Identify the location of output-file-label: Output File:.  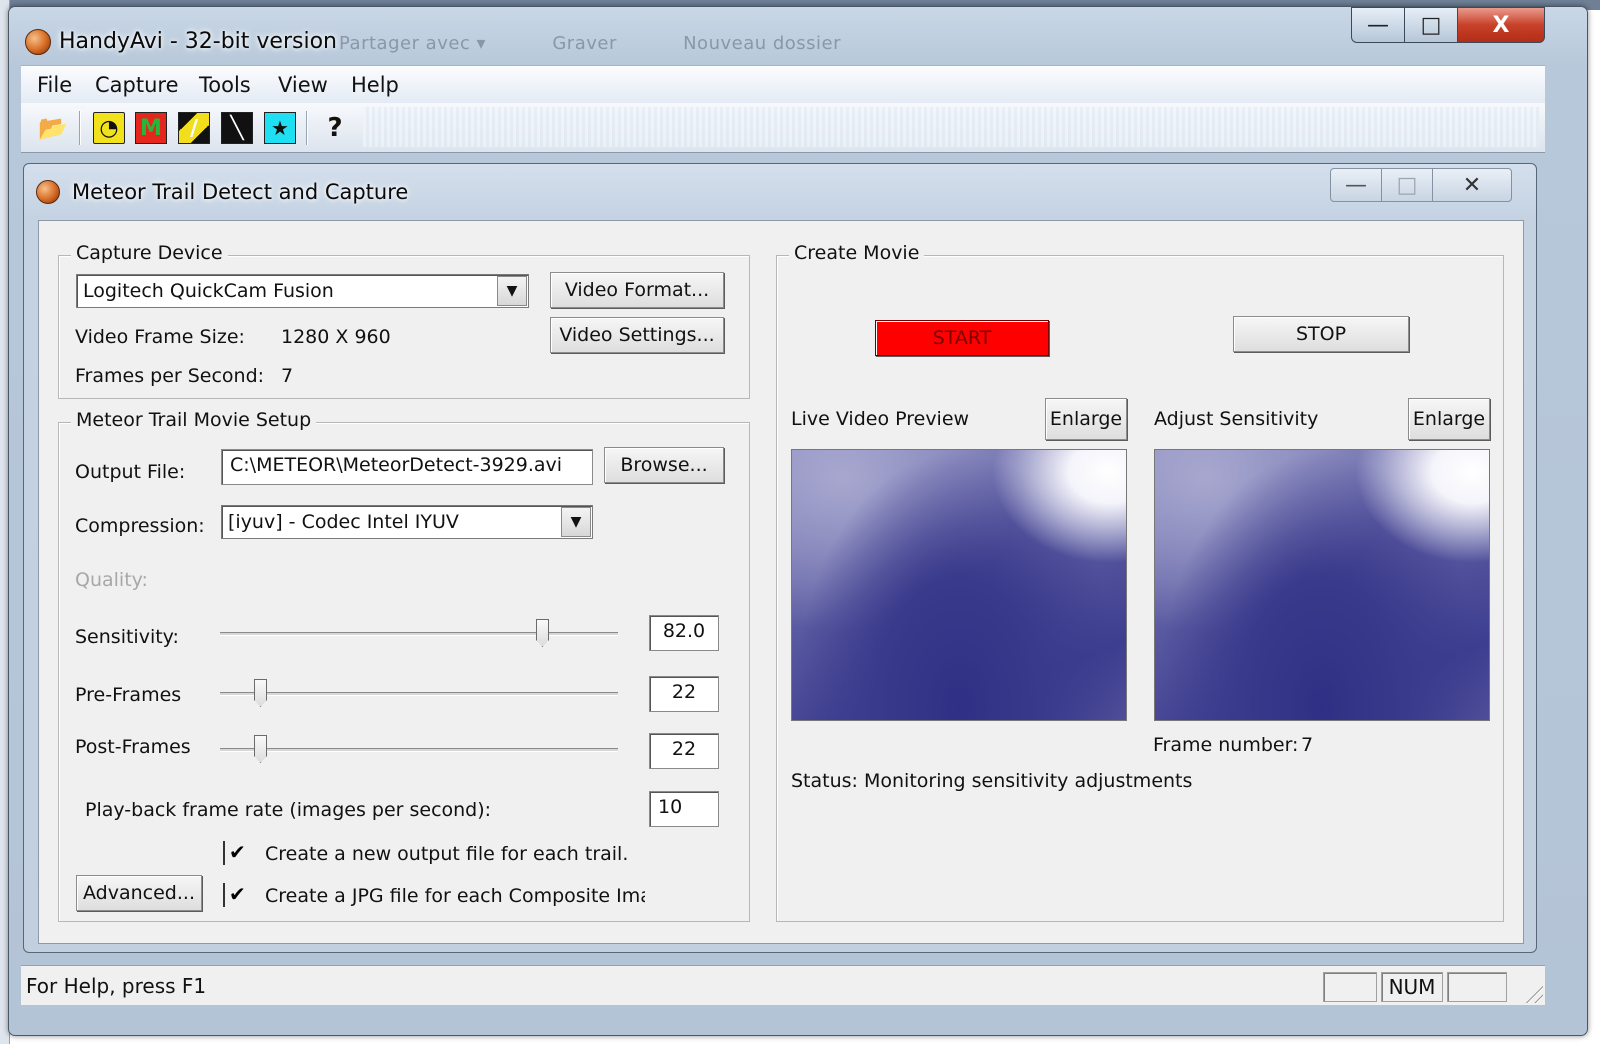
(130, 472).